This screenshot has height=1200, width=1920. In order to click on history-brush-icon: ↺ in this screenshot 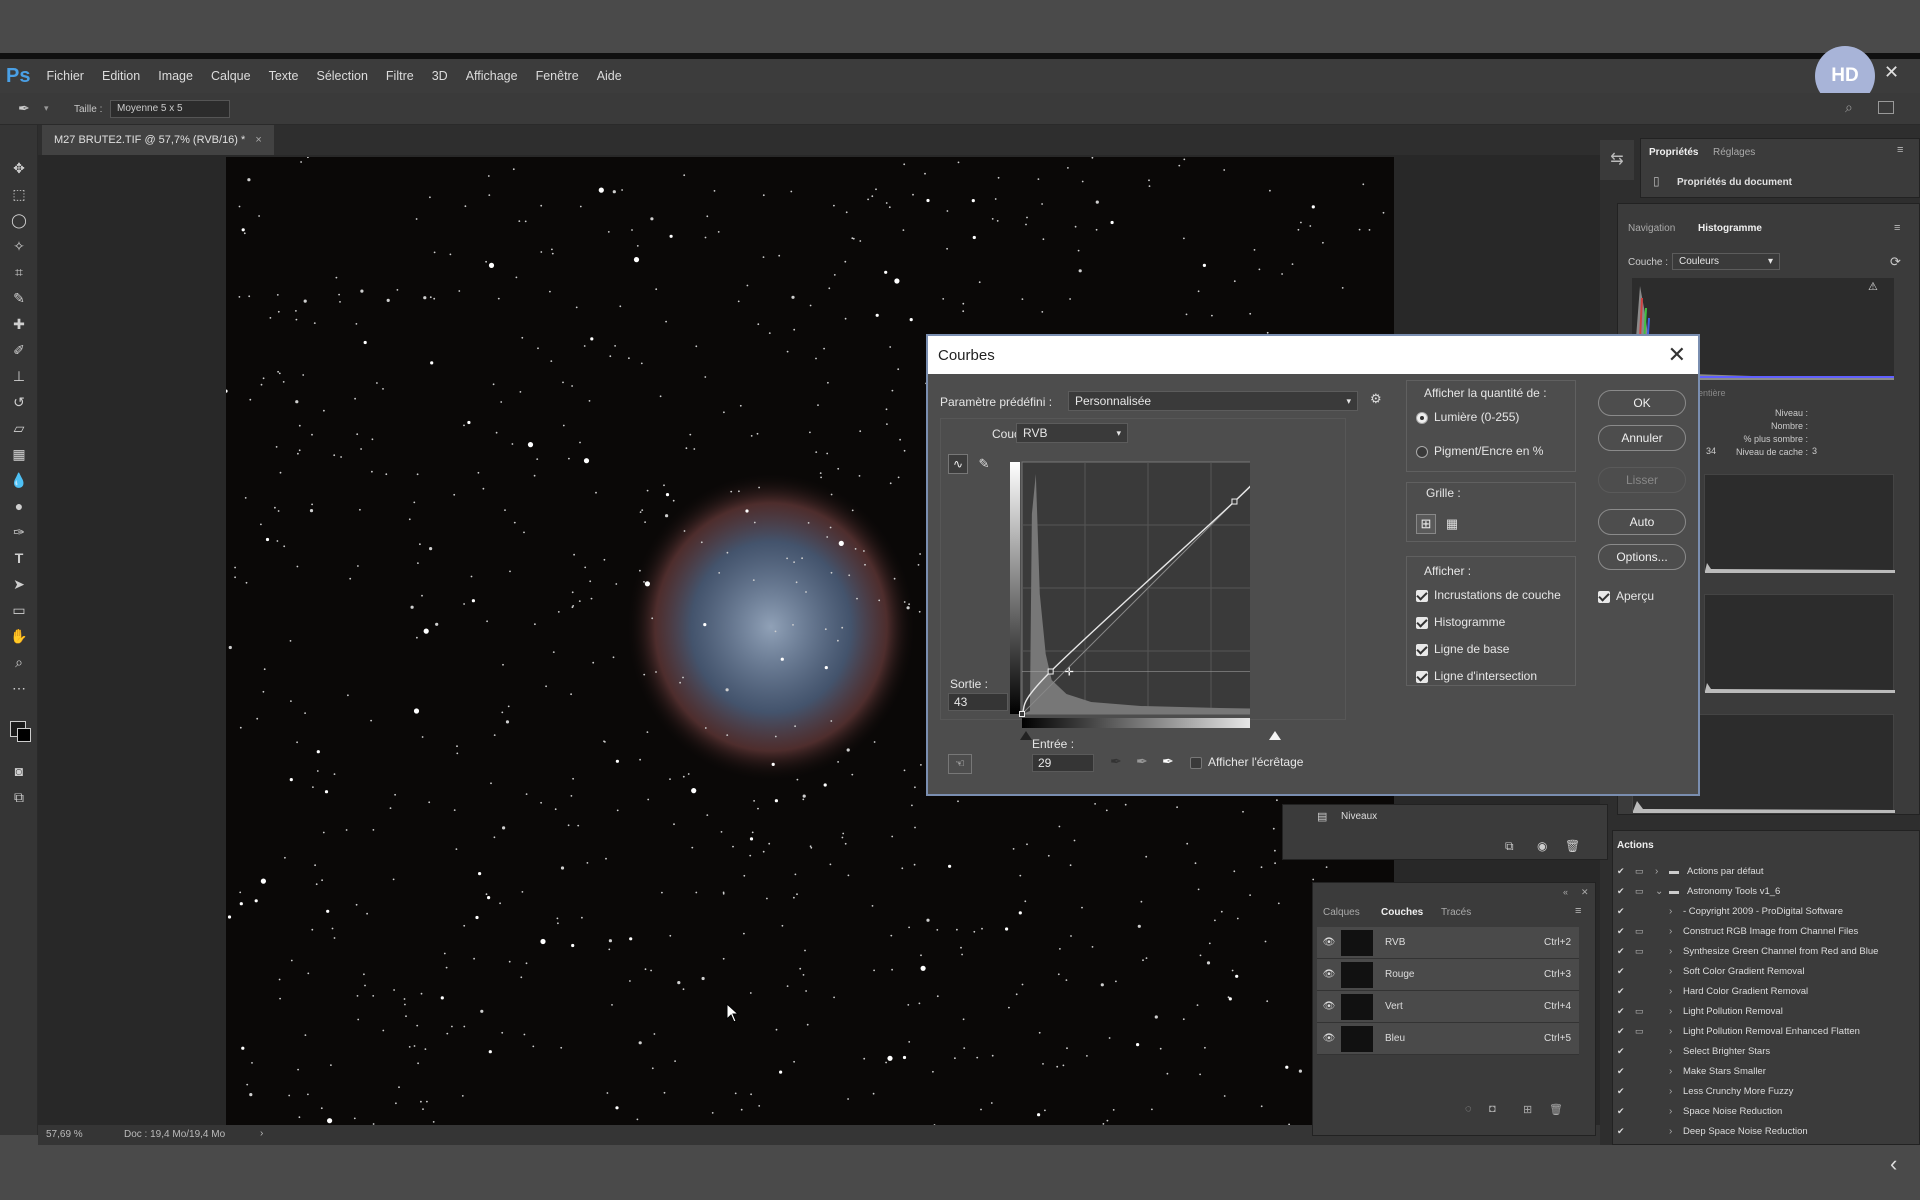, I will do `click(19, 402)`.